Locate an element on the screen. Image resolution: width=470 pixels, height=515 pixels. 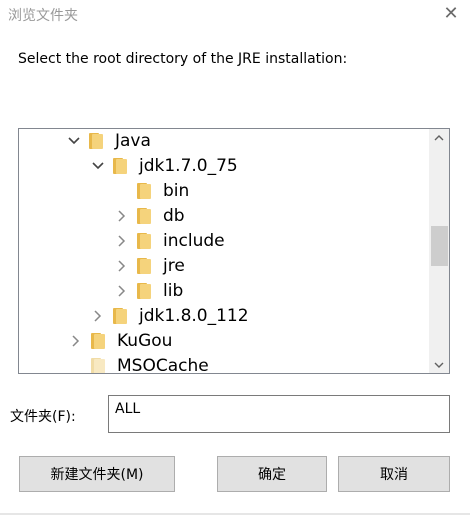
tree-item-jdk180: jdk1.8.0_112 is located at coordinates (170, 316).